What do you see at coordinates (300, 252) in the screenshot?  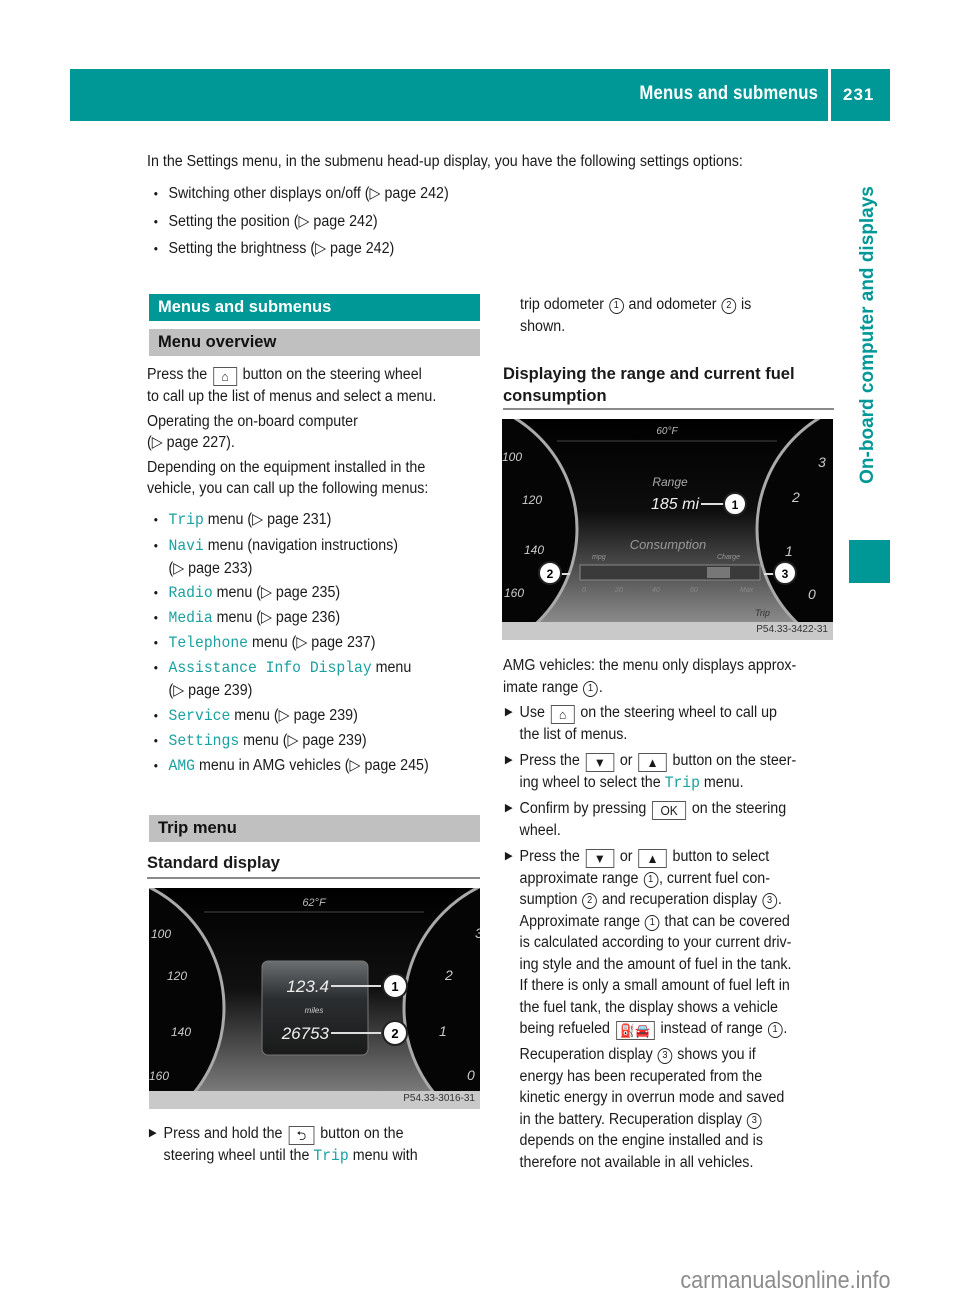 I see `list-item: Setting the brightness (▷ page 242)` at bounding box center [300, 252].